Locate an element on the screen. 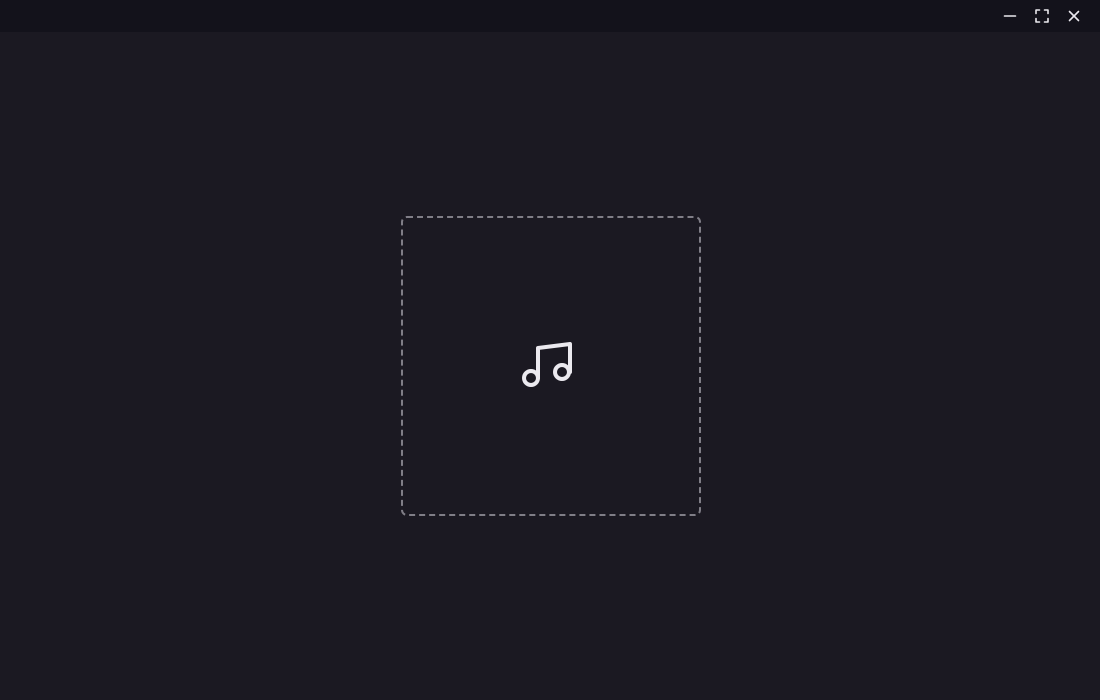 Image resolution: width=1100 pixels, height=700 pixels. maximize-button is located at coordinates (1042, 16).